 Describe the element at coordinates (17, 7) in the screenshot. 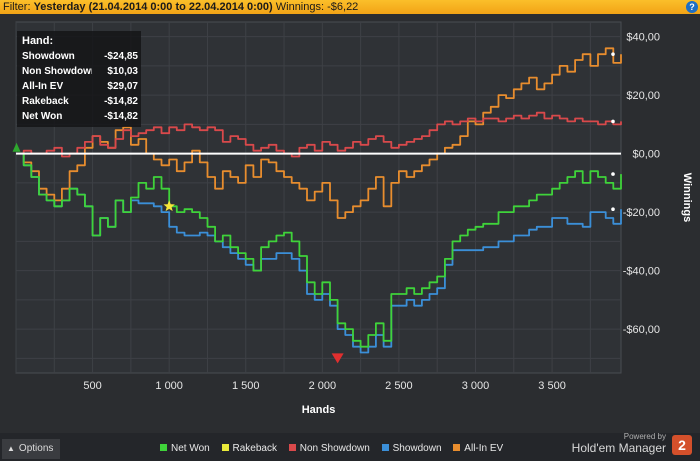

I see `filter-label: Filter:` at that location.